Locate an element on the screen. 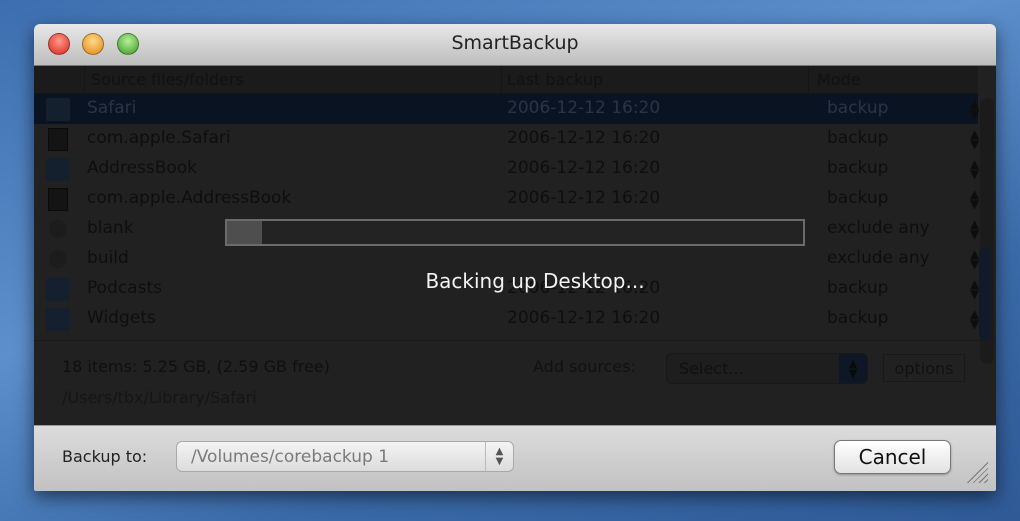 The width and height of the screenshot is (1020, 521). row-name: AddressBook is located at coordinates (142, 168).